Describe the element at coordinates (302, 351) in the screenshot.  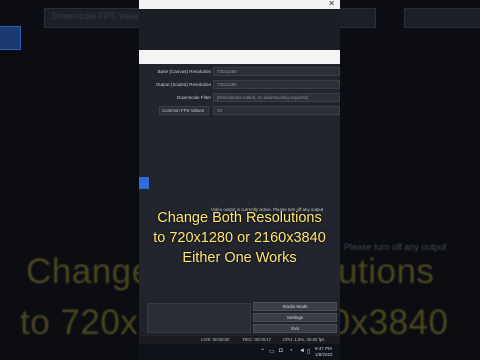
I see `volume-icon: ◄` at that location.